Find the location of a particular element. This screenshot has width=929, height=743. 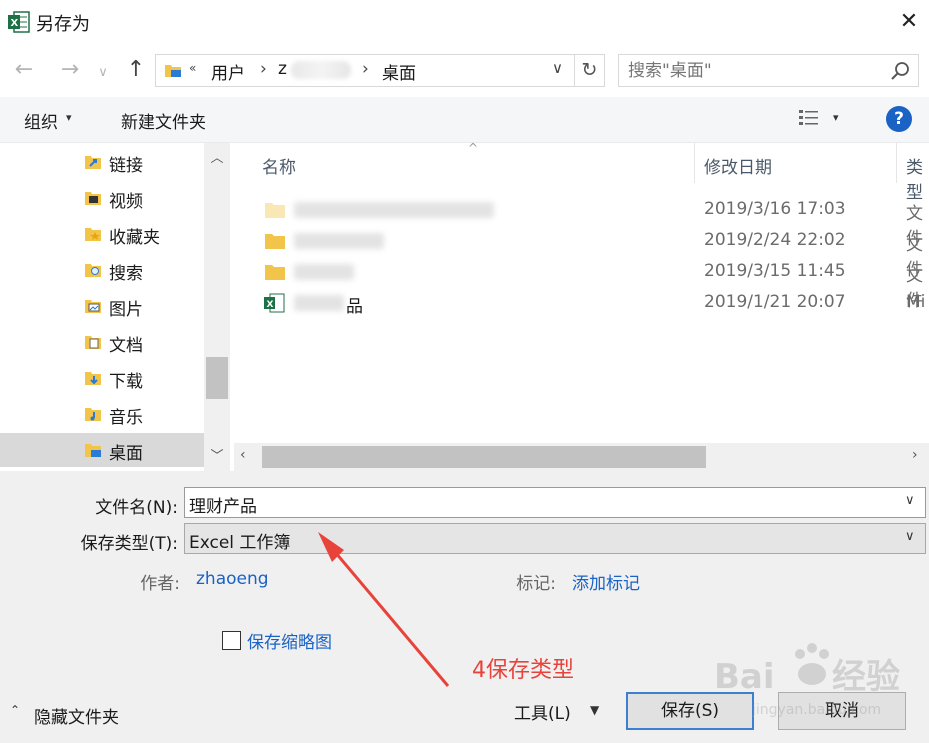

filetype-value: Excel 工作簿 is located at coordinates (239, 540).